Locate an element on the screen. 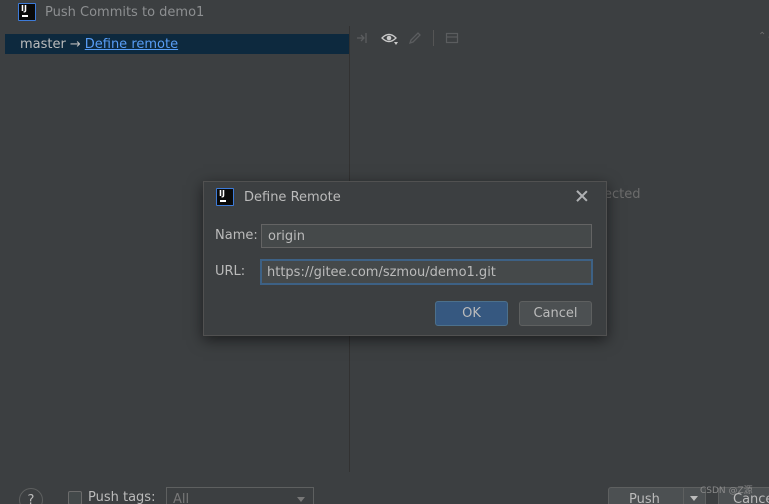  remote-name-field: origin is located at coordinates (426, 236).